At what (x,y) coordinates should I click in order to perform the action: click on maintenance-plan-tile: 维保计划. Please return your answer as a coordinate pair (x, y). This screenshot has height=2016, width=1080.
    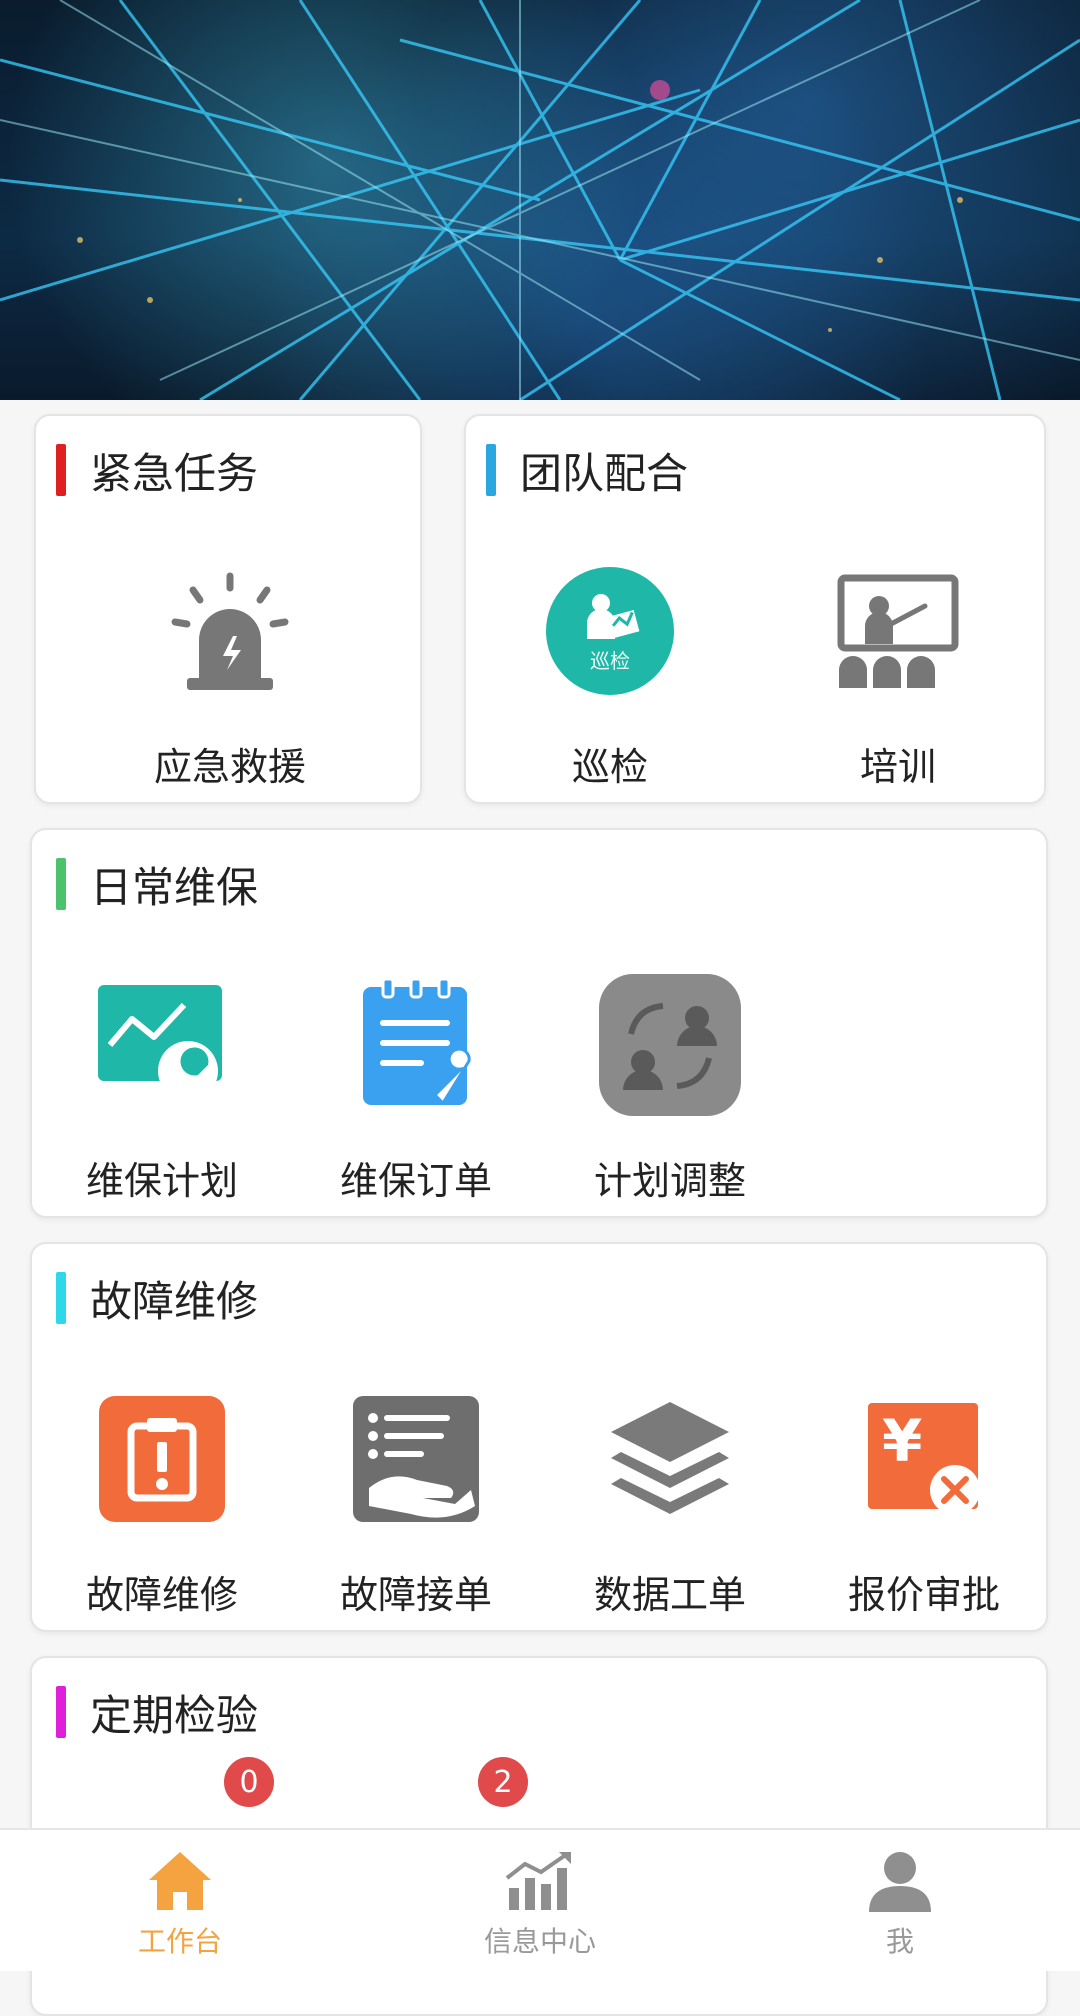
    Looking at the image, I should click on (162, 1087).